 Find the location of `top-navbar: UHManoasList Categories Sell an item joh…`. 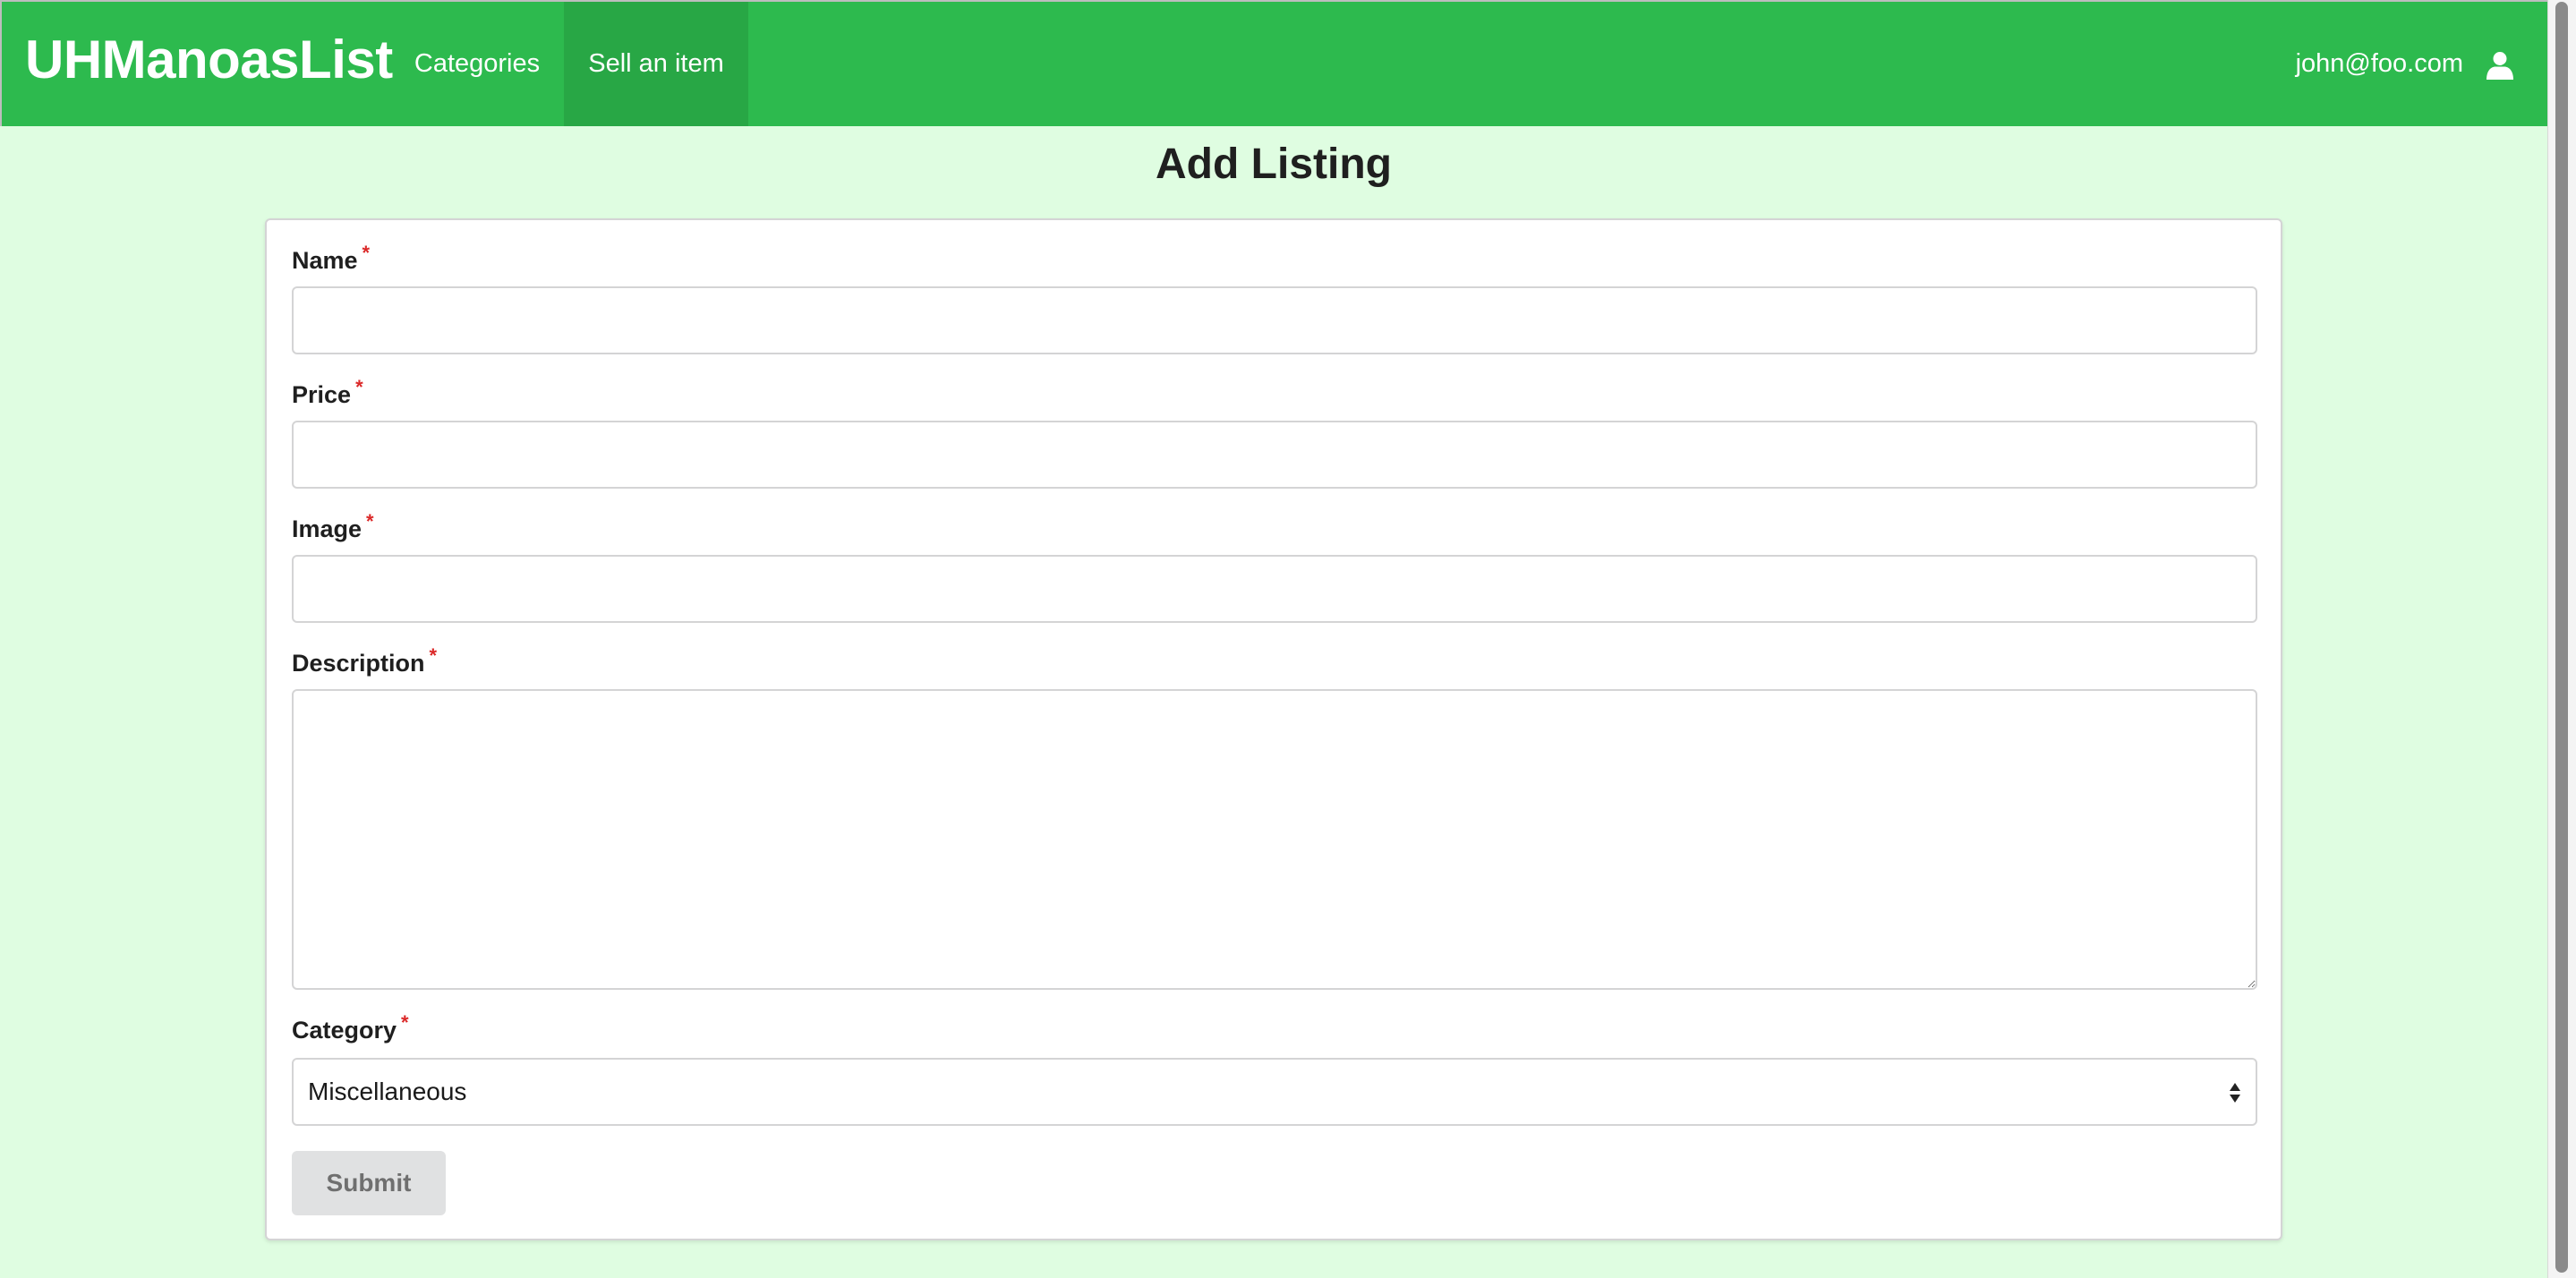

top-navbar: UHManoasList Categories Sell an item joh… is located at coordinates (1273, 63).